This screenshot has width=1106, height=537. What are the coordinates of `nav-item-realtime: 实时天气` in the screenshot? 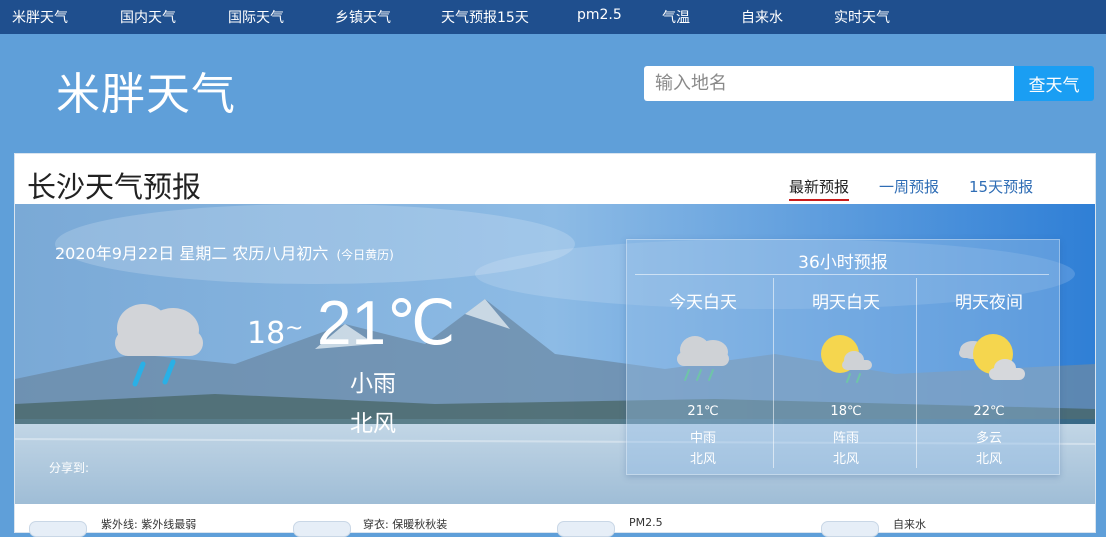 It's located at (862, 17).